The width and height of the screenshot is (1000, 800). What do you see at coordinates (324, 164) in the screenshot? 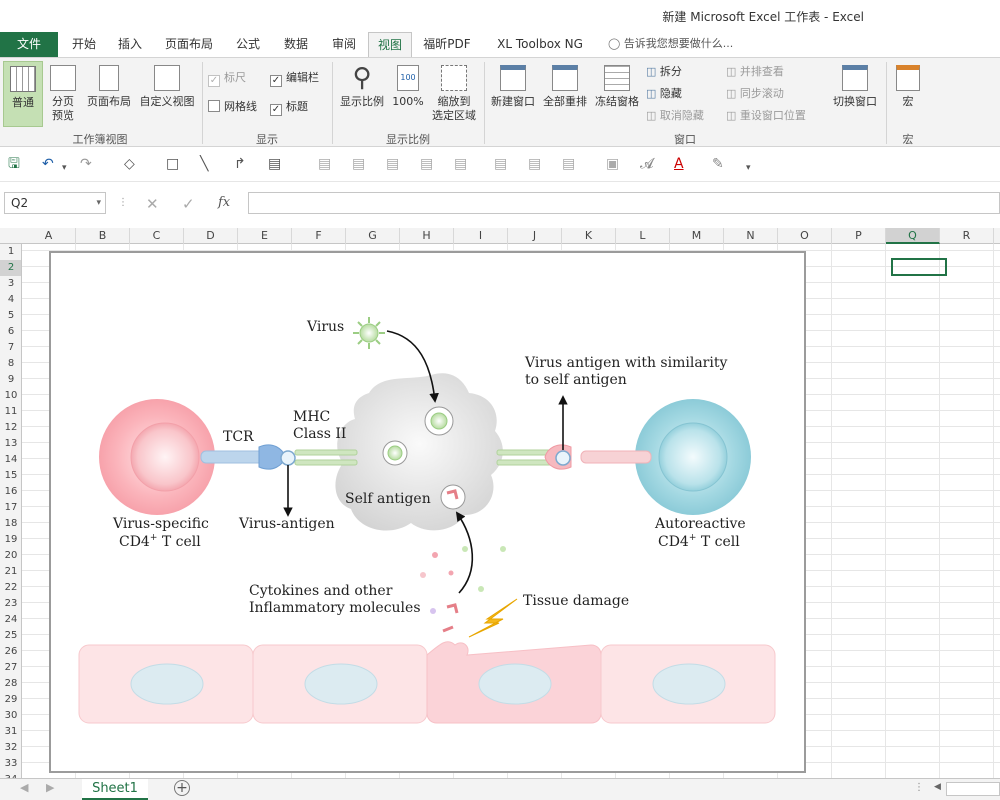
I see `align-left-icon: ▤` at bounding box center [324, 164].